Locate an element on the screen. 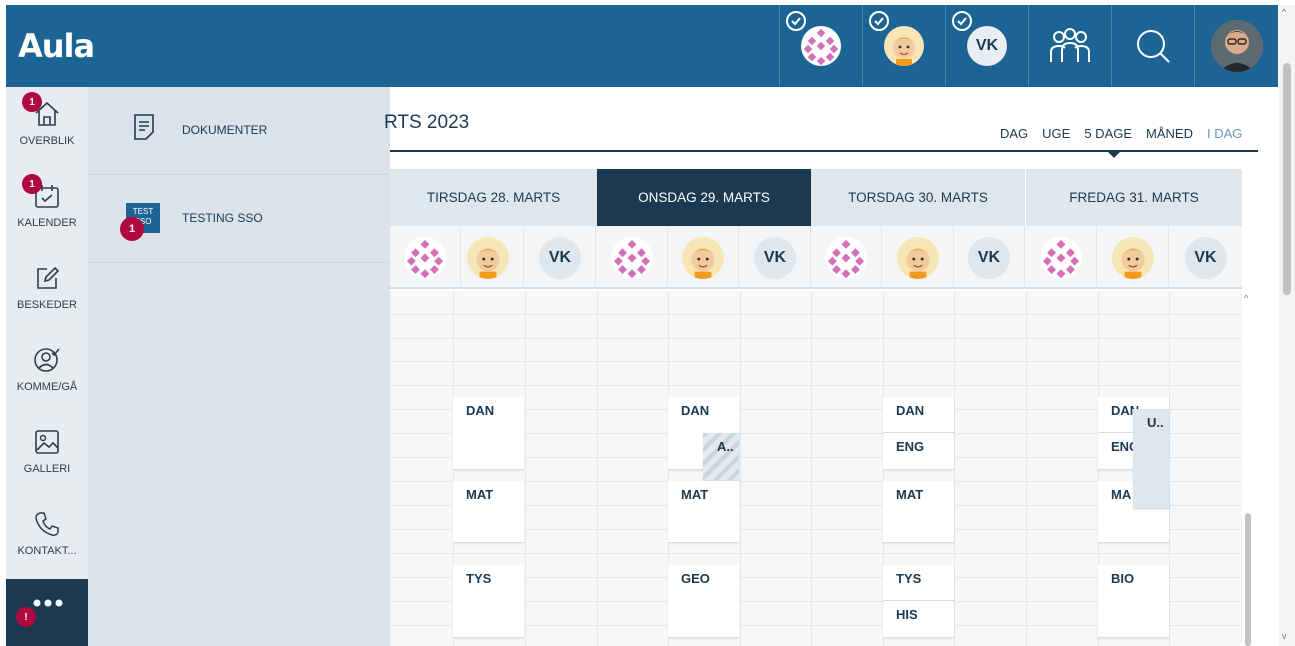 Image resolution: width=1295 pixels, height=646 pixels. event-thu-dan: DAN is located at coordinates (918, 415).